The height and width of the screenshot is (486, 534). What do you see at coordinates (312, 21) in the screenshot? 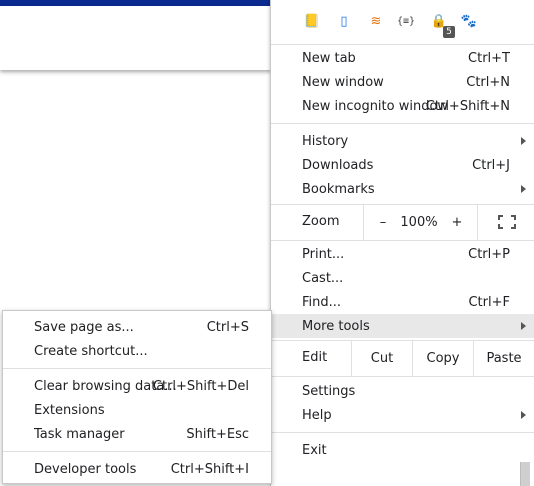
I see `note-book-icon: 📒` at bounding box center [312, 21].